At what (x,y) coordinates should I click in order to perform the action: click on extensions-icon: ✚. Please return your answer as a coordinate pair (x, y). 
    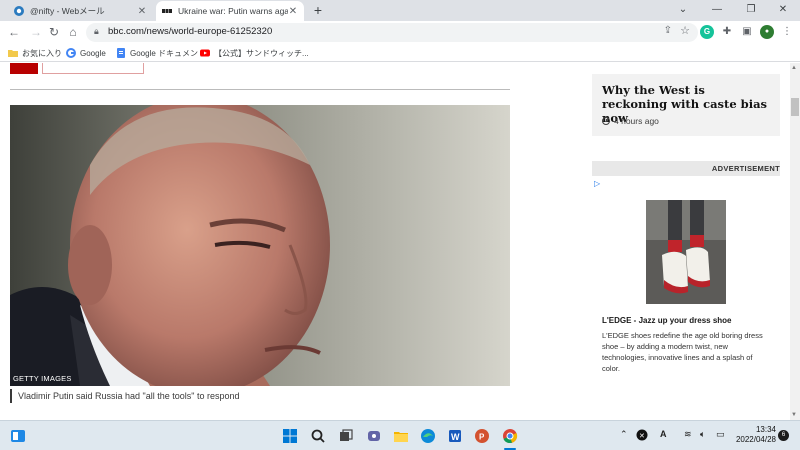
    Looking at the image, I should click on (727, 32).